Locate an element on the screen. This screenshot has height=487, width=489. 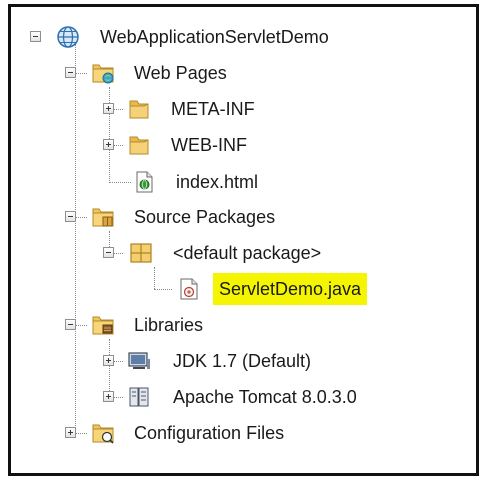
java-file-icon is located at coordinates (189, 289).